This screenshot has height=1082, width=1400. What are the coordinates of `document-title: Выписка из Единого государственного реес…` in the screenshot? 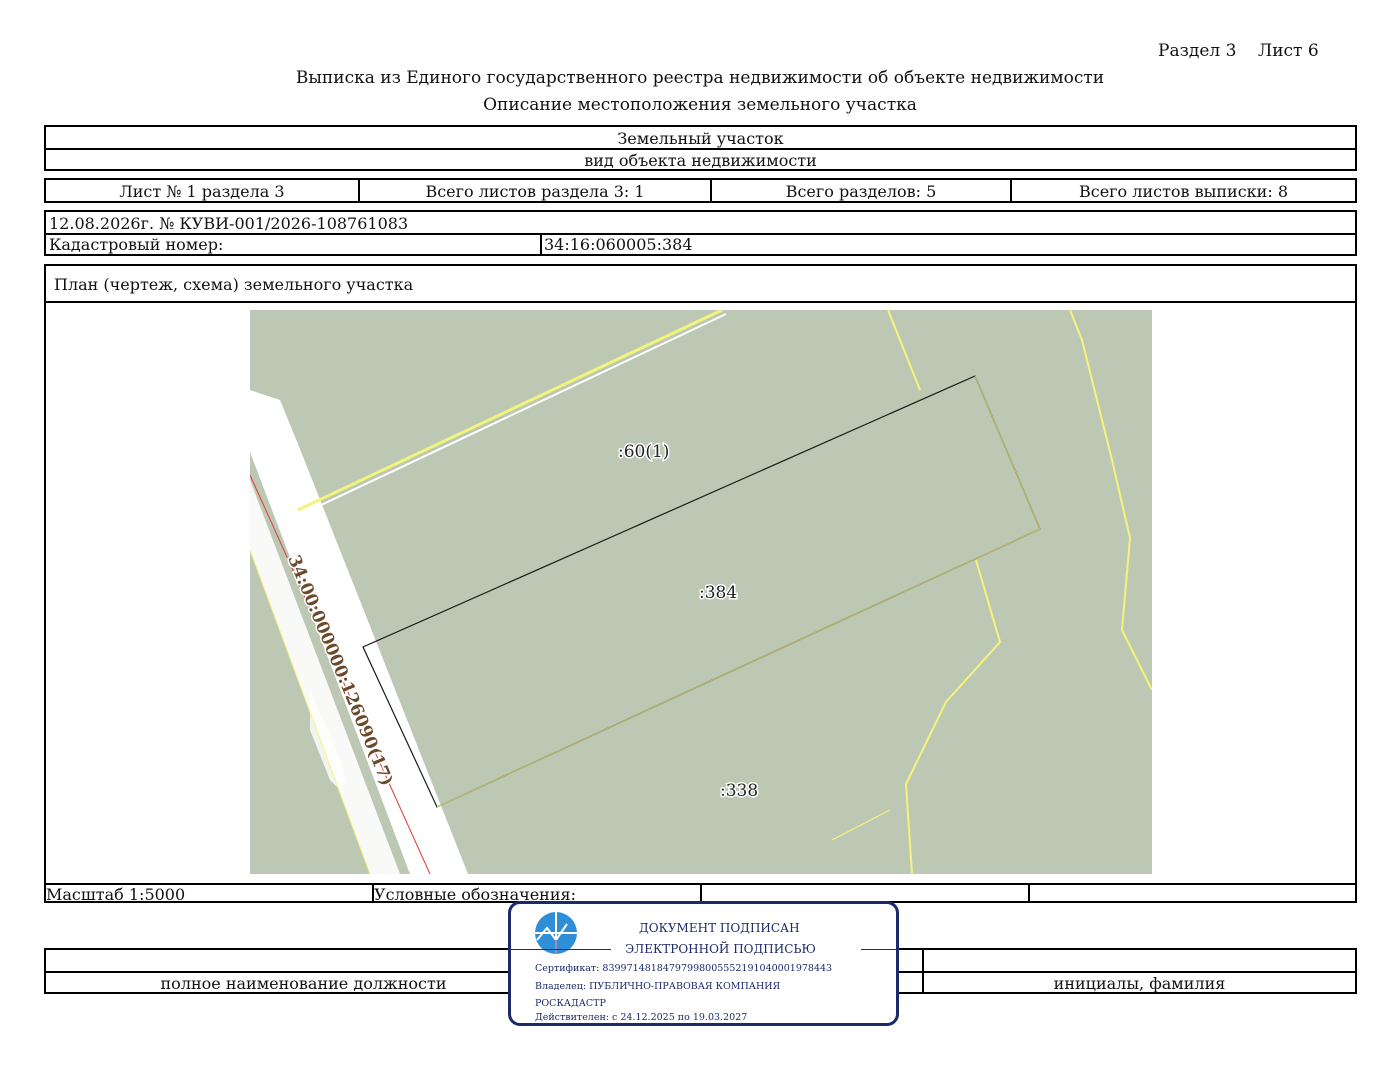 It's located at (700, 78).